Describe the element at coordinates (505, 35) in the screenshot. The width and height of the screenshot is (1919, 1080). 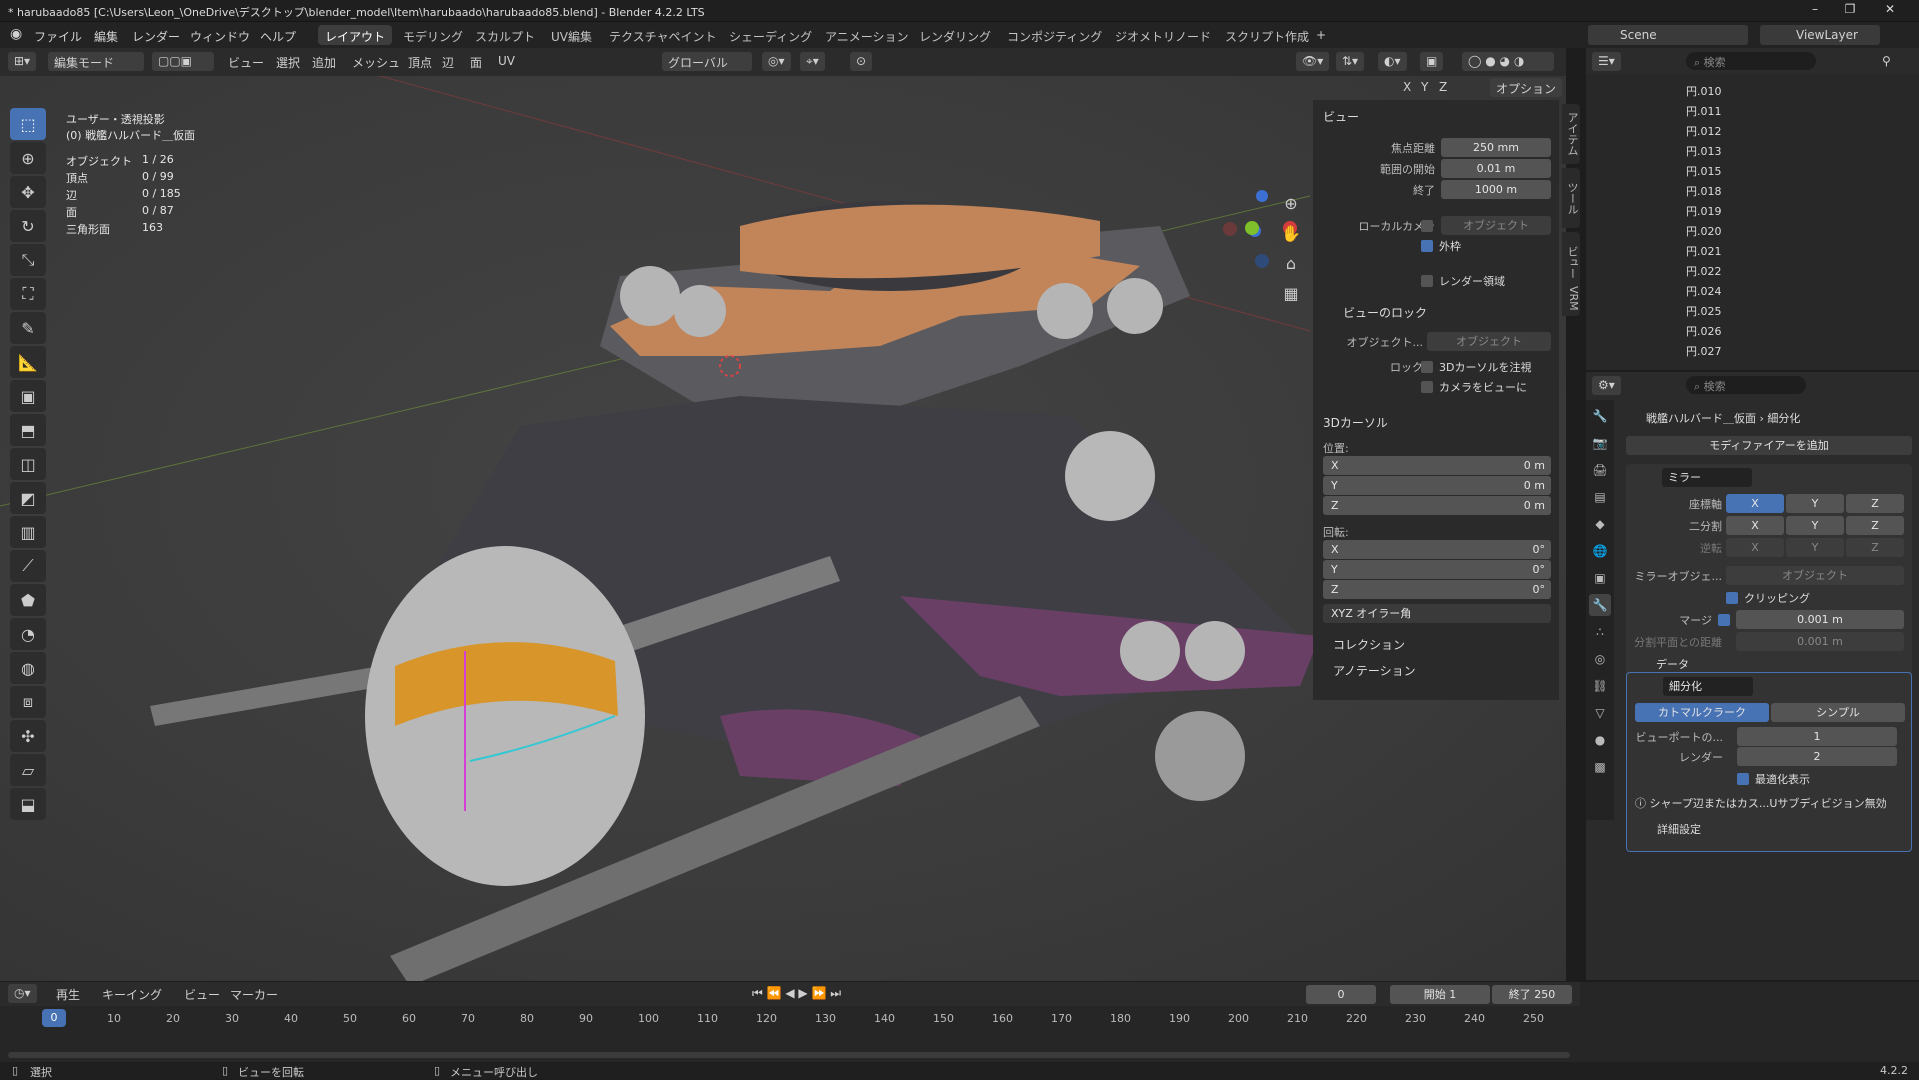
I see `tab-sculpt: スカルプト` at that location.